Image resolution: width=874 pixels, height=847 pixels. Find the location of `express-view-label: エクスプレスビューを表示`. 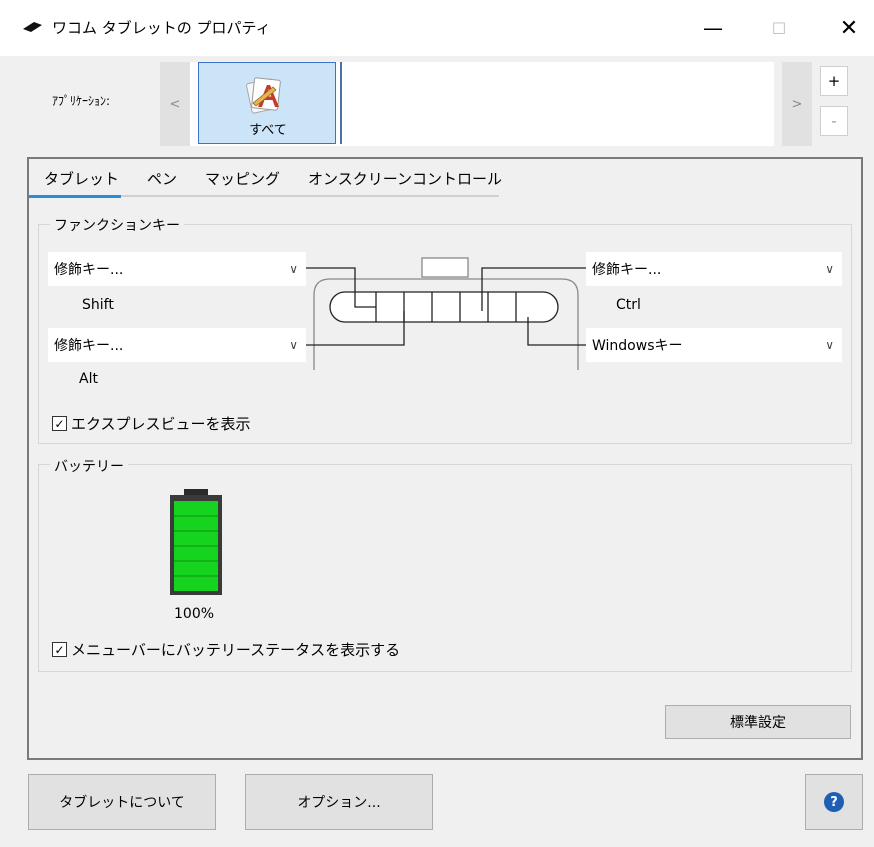

express-view-label: エクスプレスビューを表示 is located at coordinates (161, 424).